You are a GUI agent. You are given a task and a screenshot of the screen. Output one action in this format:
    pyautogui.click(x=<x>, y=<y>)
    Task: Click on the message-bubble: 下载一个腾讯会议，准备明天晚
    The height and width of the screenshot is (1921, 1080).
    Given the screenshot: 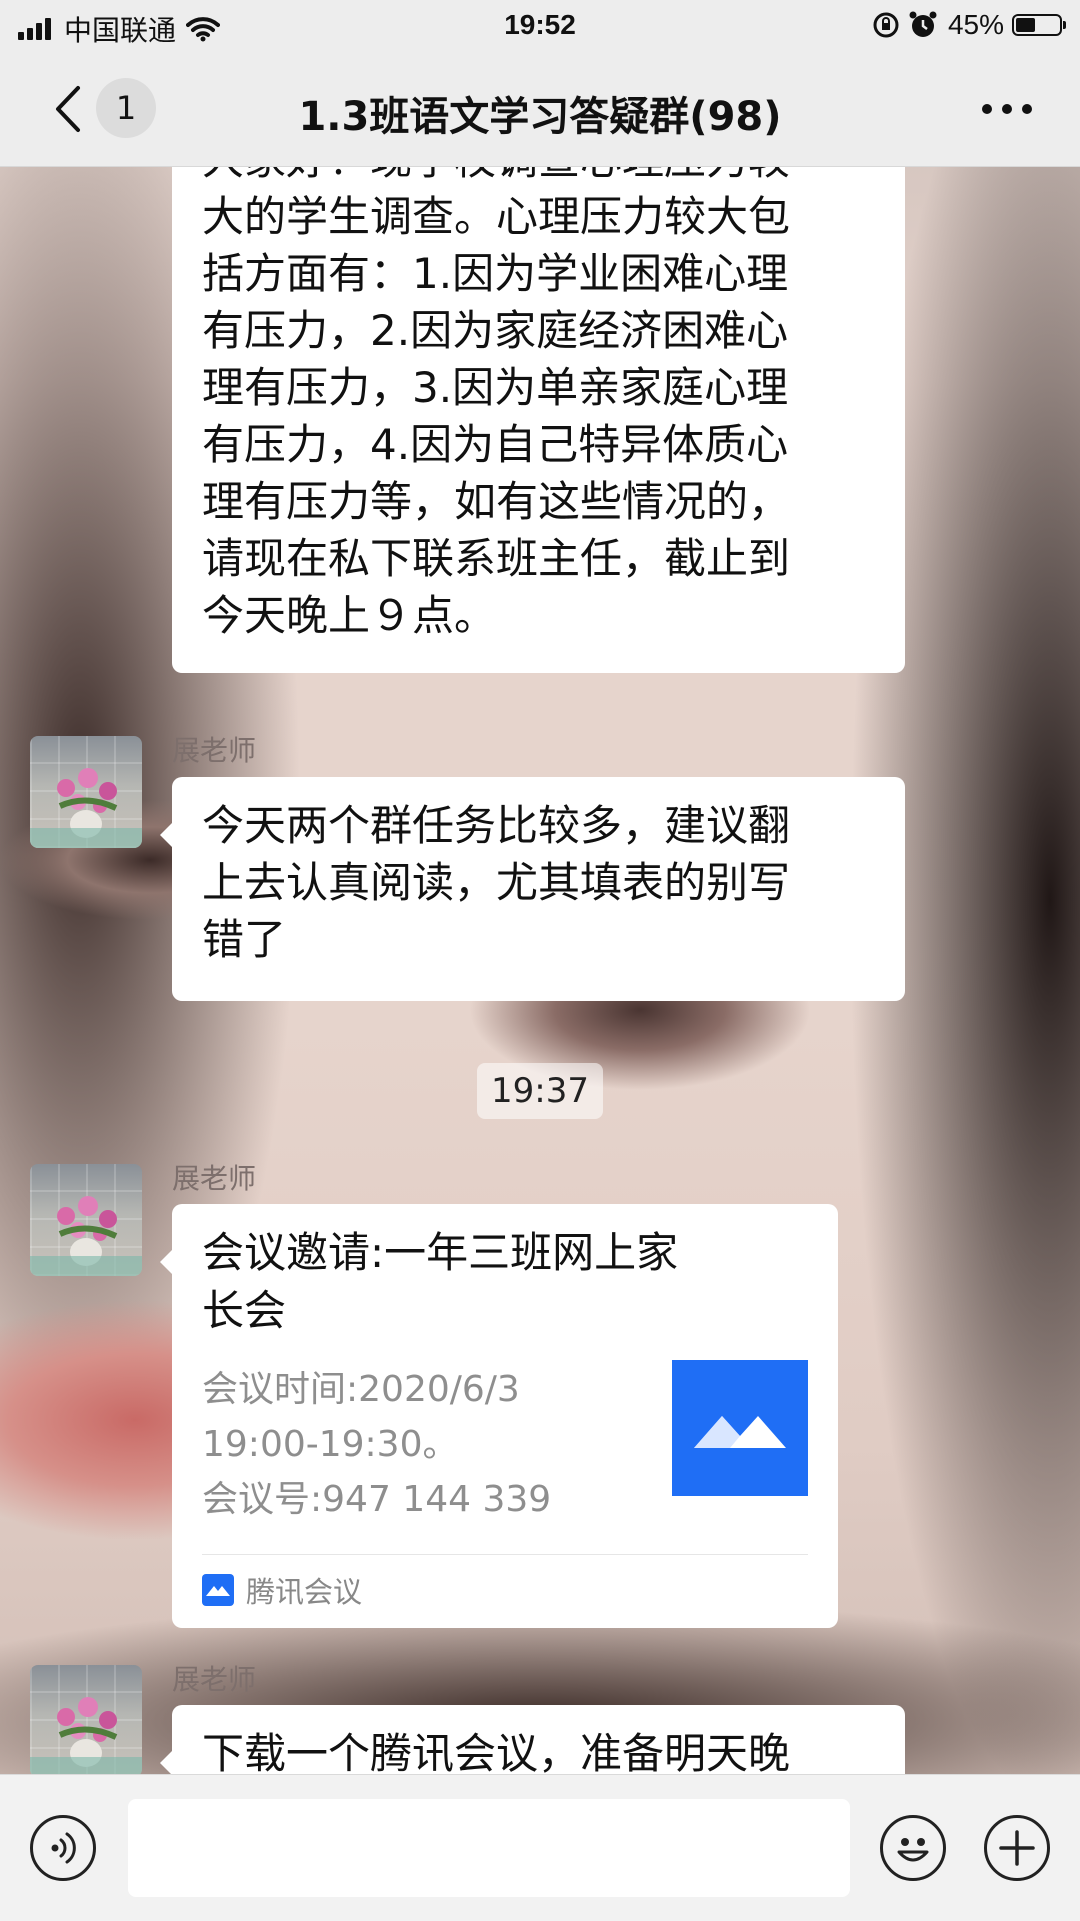 What is the action you would take?
    pyautogui.click(x=532, y=1739)
    